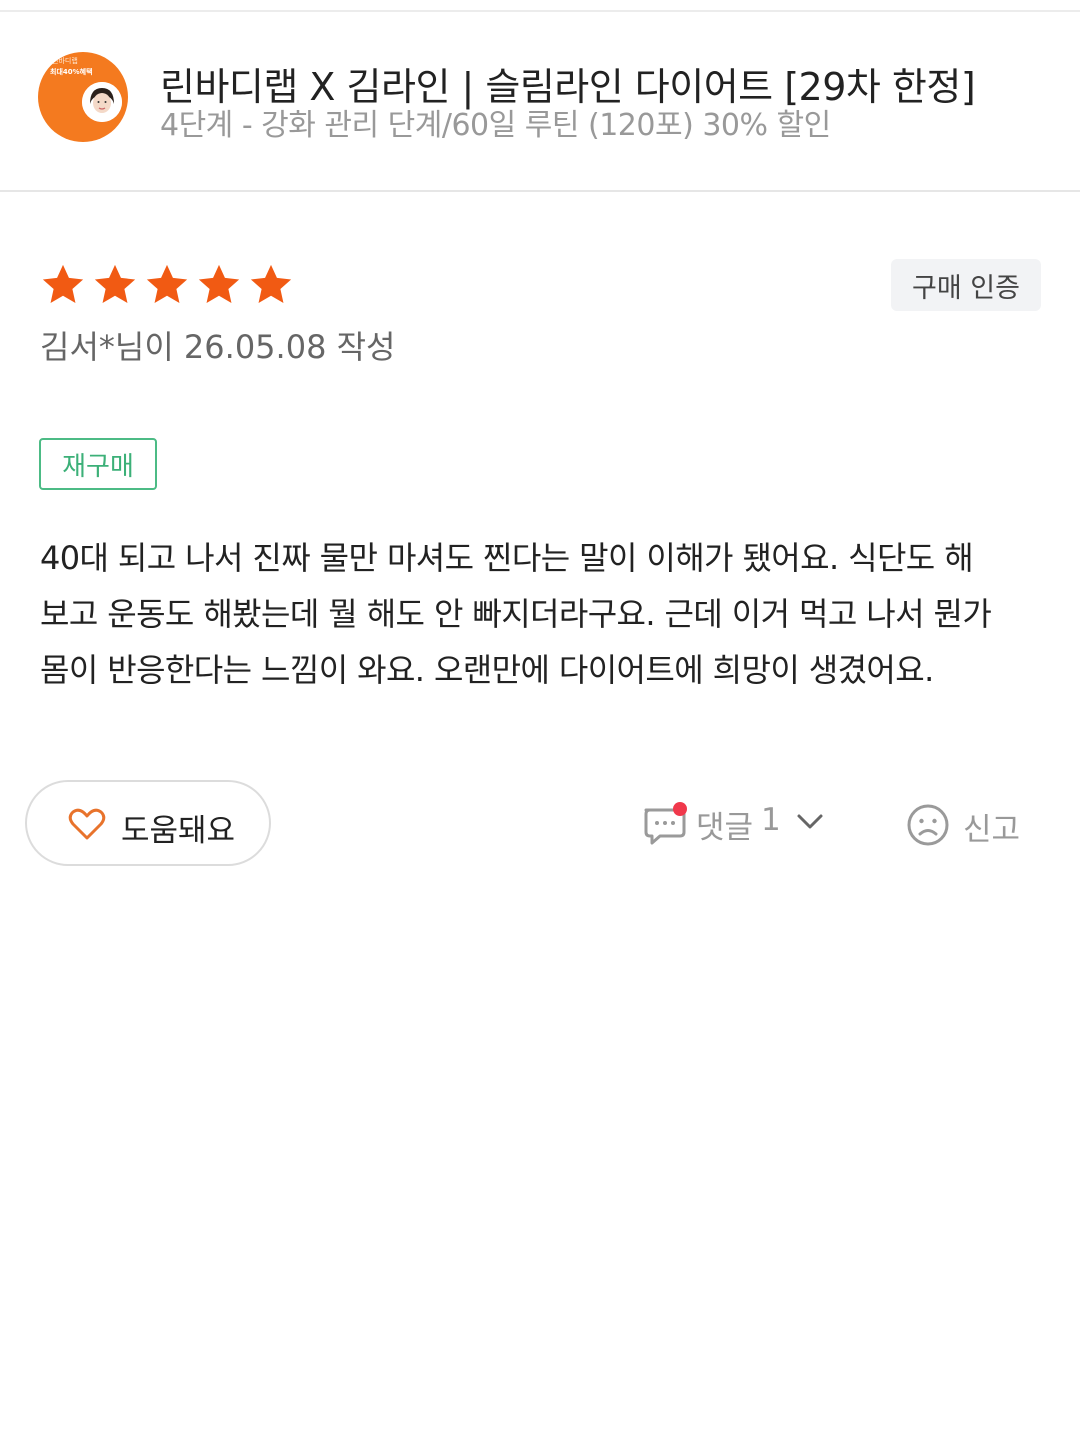  I want to click on sad-face-icon, so click(928, 827).